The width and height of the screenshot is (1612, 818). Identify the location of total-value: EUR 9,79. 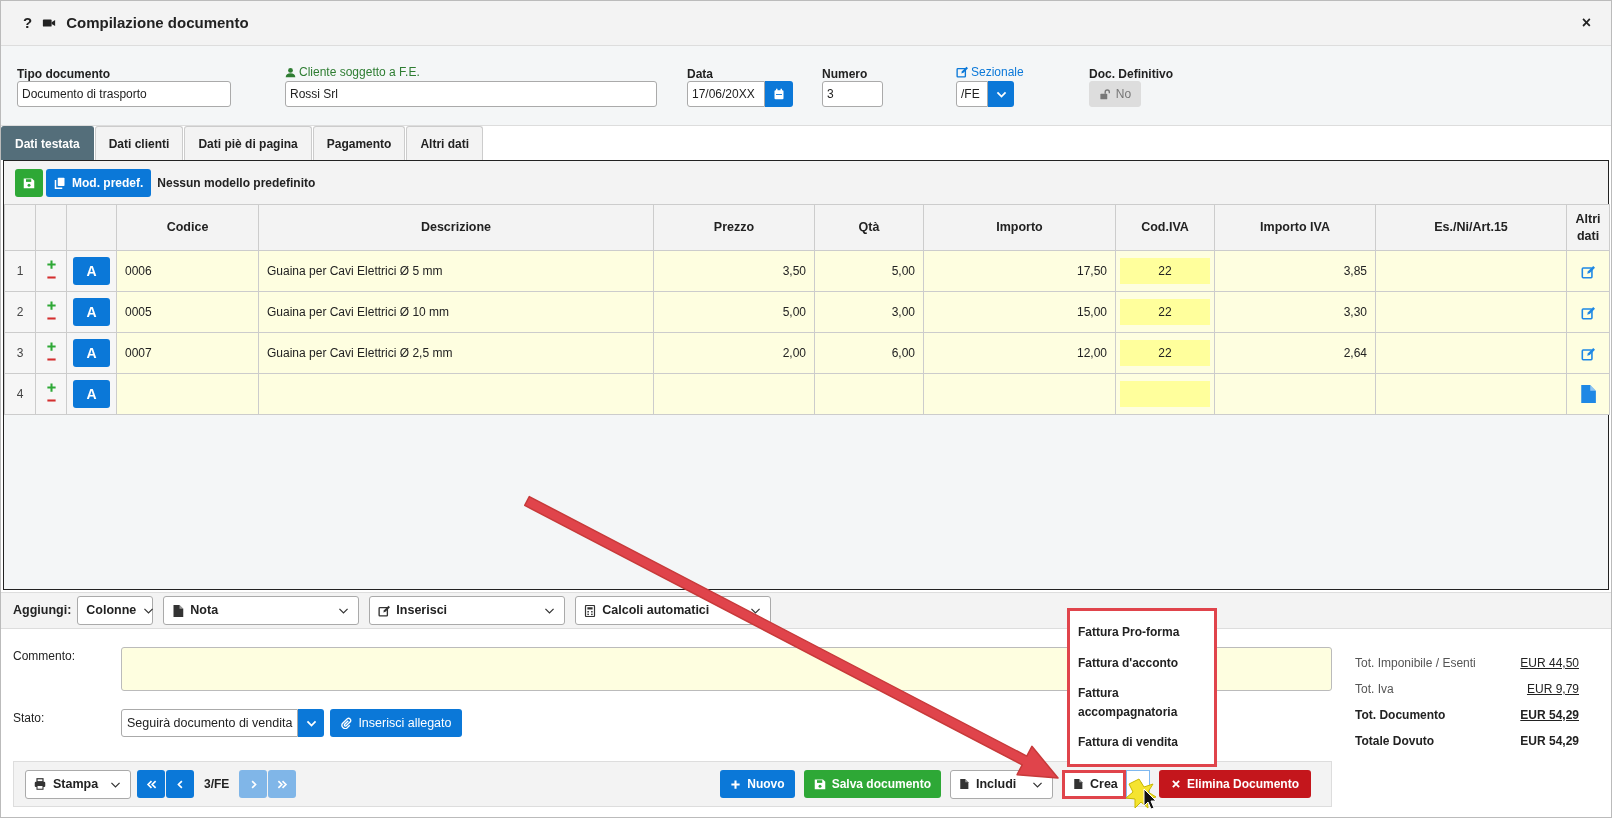
(1552, 689).